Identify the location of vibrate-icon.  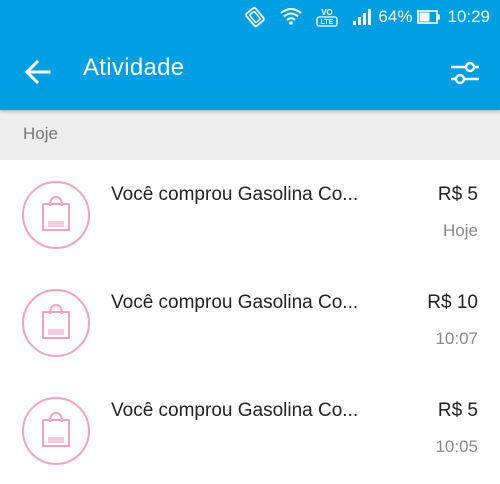
(255, 17).